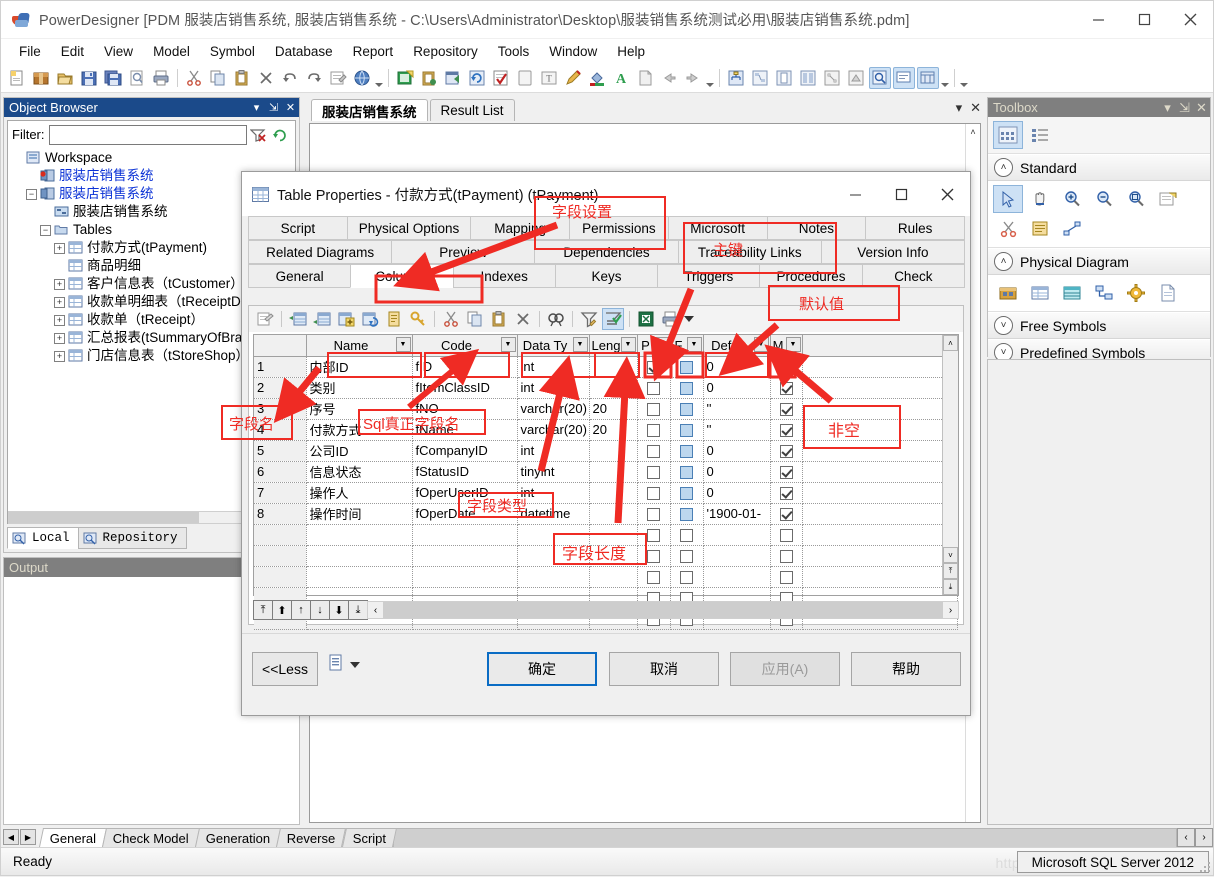 The height and width of the screenshot is (877, 1214). What do you see at coordinates (273, 107) in the screenshot?
I see `pin-icon: ⇲` at bounding box center [273, 107].